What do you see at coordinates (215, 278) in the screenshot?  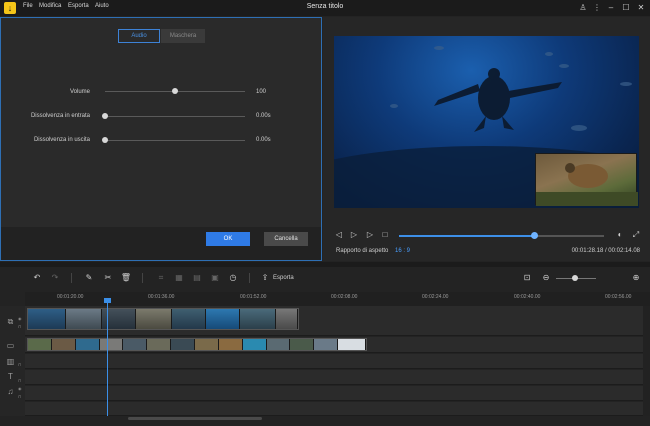 I see `green-screen-icon: ▣` at bounding box center [215, 278].